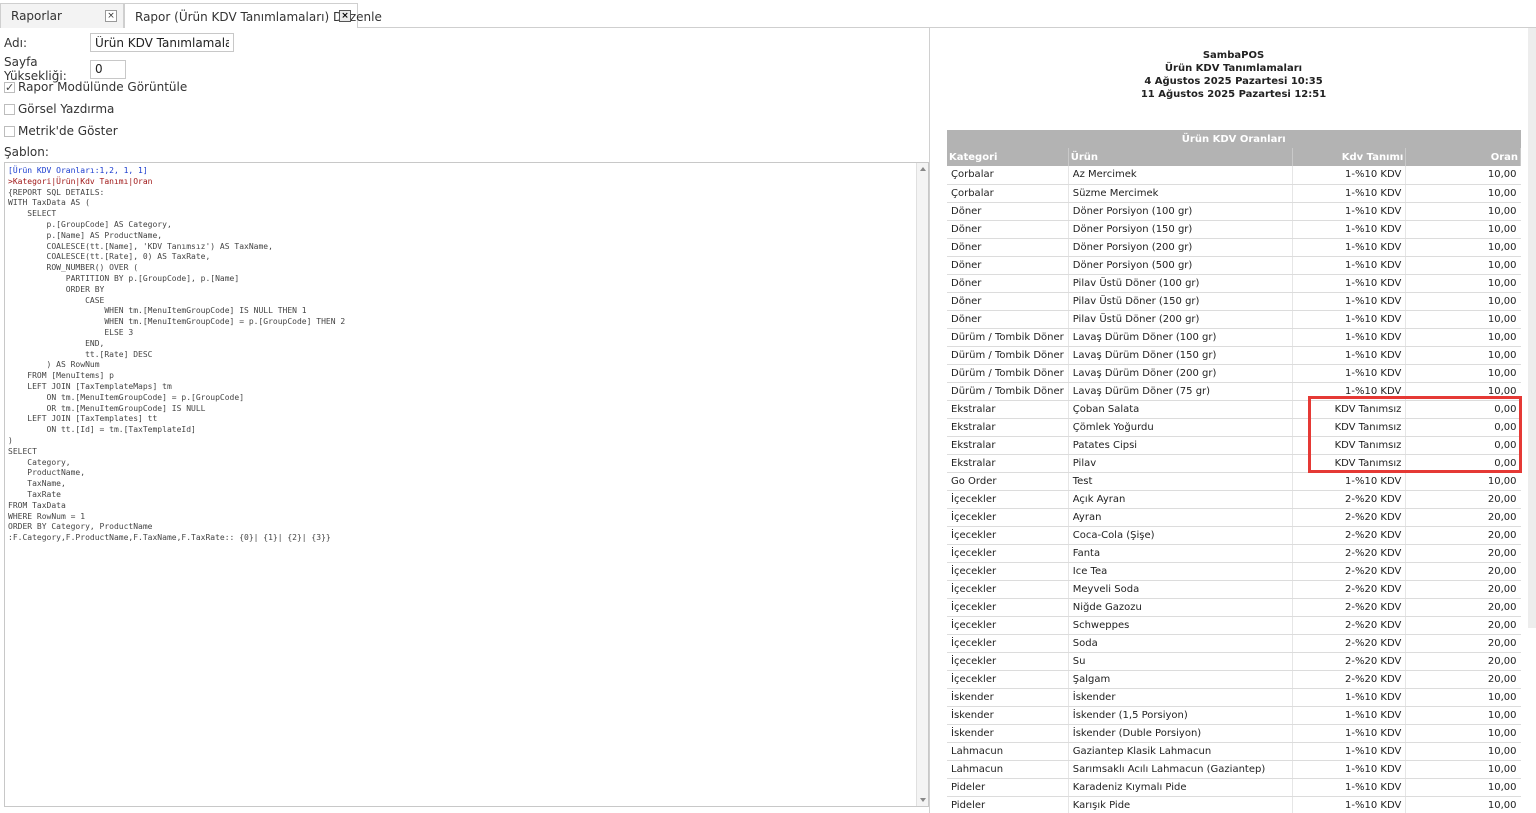 The image size is (1536, 813). I want to click on table-row: Çorbalar Süzme Mercimek 1-%10 KDV 10,00, so click(1234, 193).